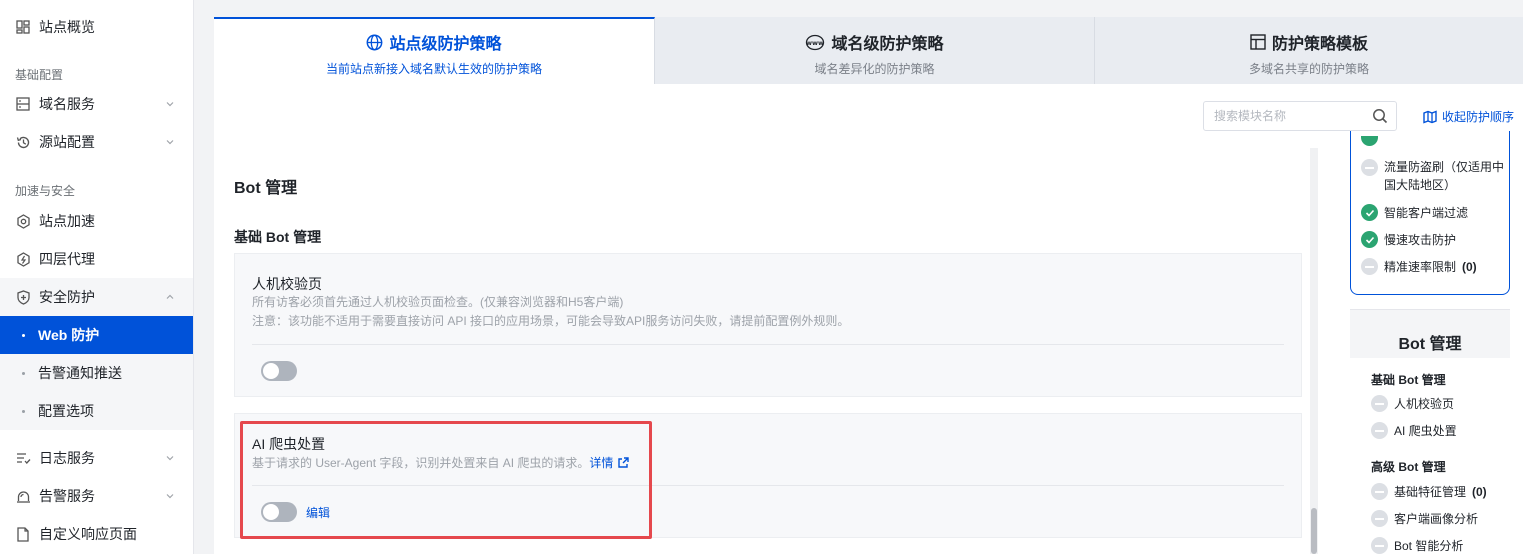  I want to click on sidebar-item-security: 安全防护, so click(96, 297).